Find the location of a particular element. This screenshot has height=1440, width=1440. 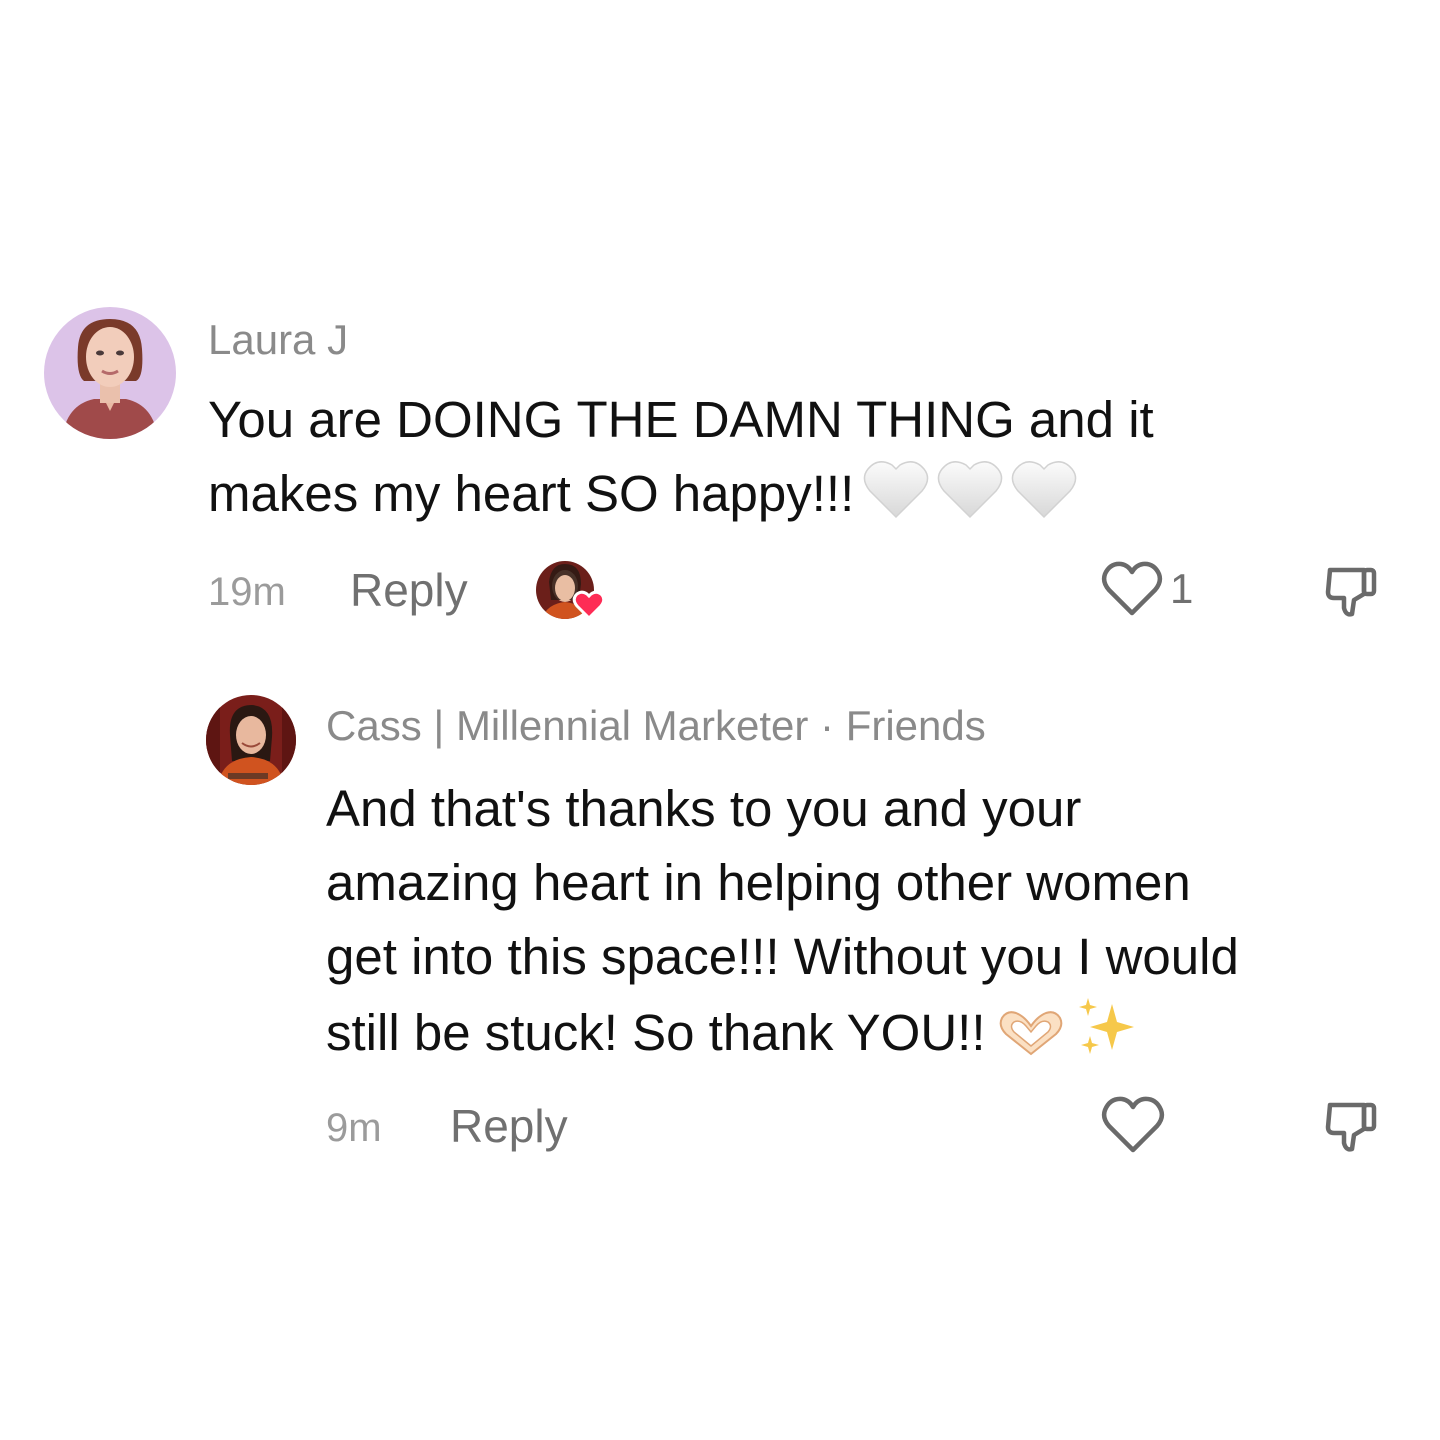

comment-line: You are DOING THE DAMN THING and it is located at coordinates (681, 419).